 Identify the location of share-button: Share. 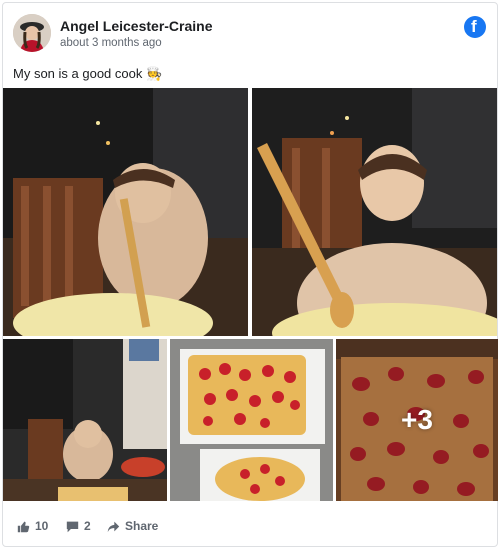
(132, 526).